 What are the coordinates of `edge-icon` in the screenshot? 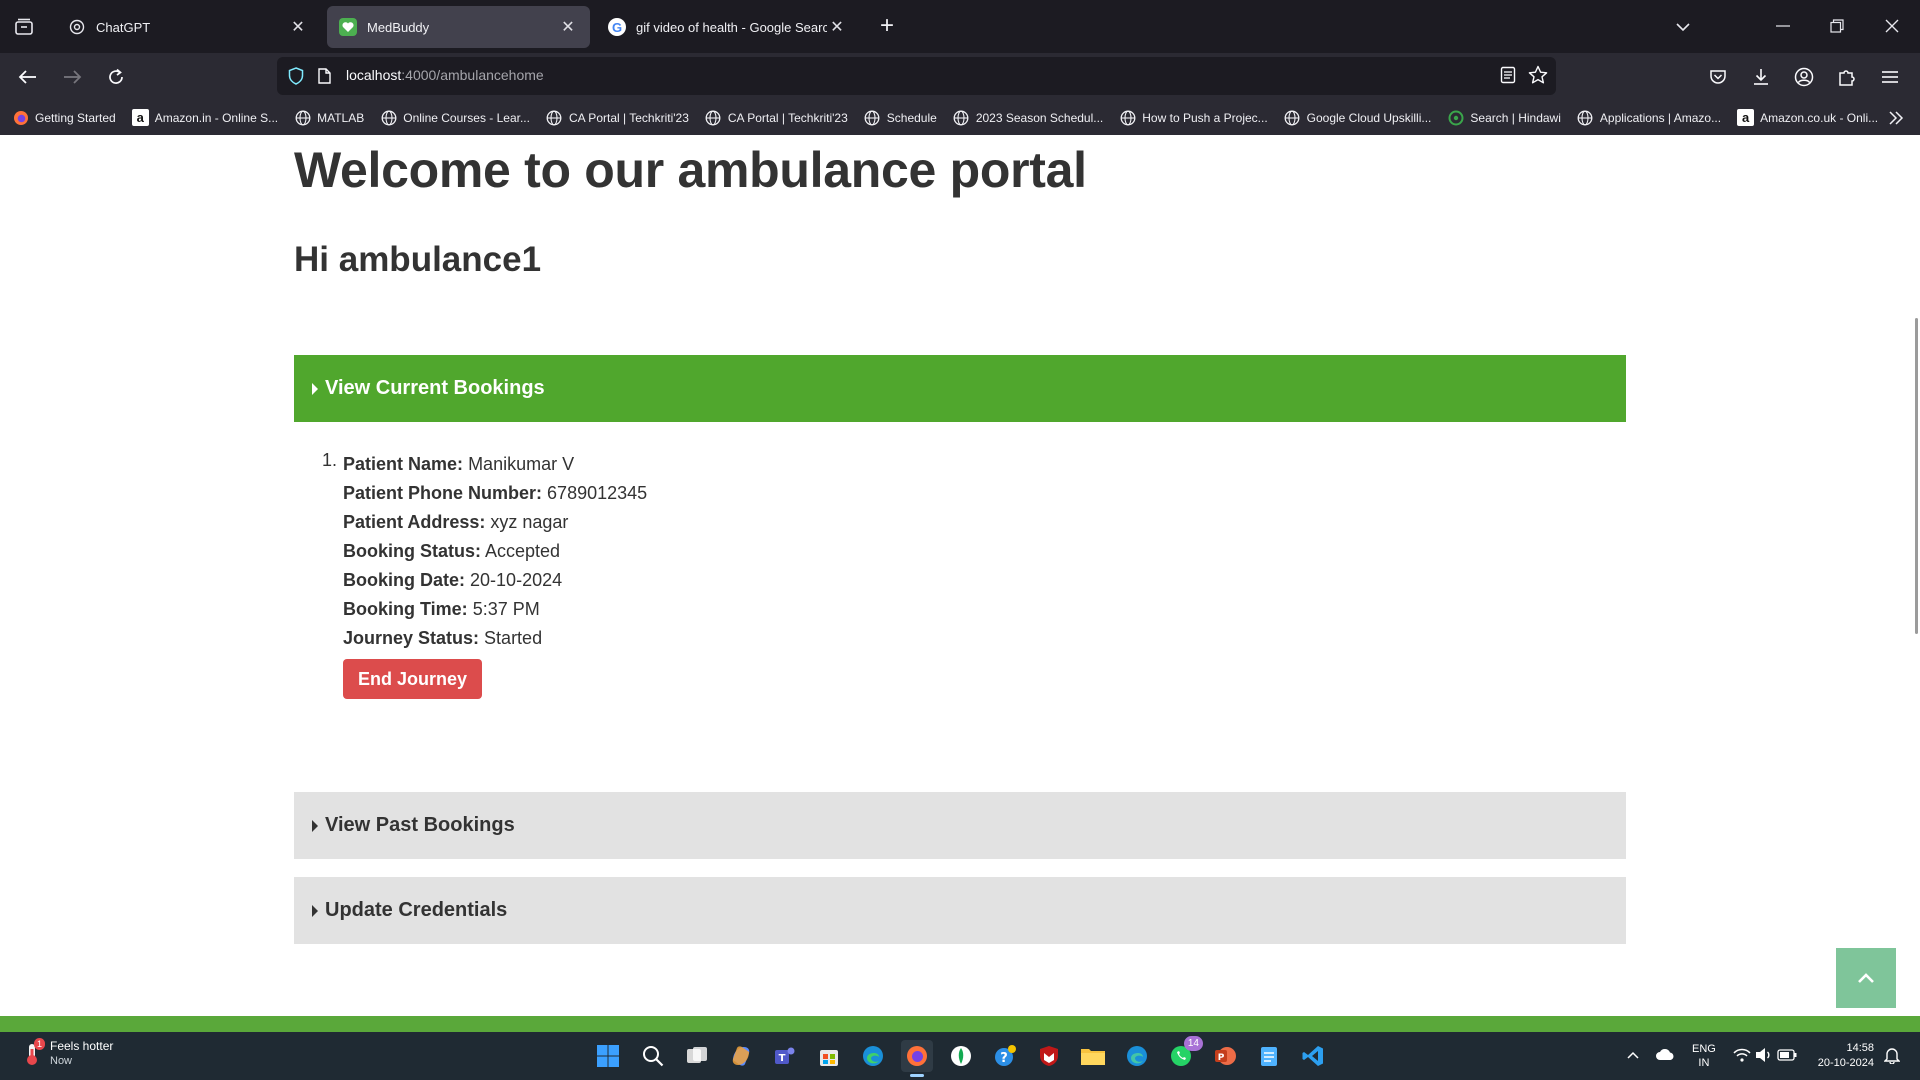 It's located at (873, 1056).